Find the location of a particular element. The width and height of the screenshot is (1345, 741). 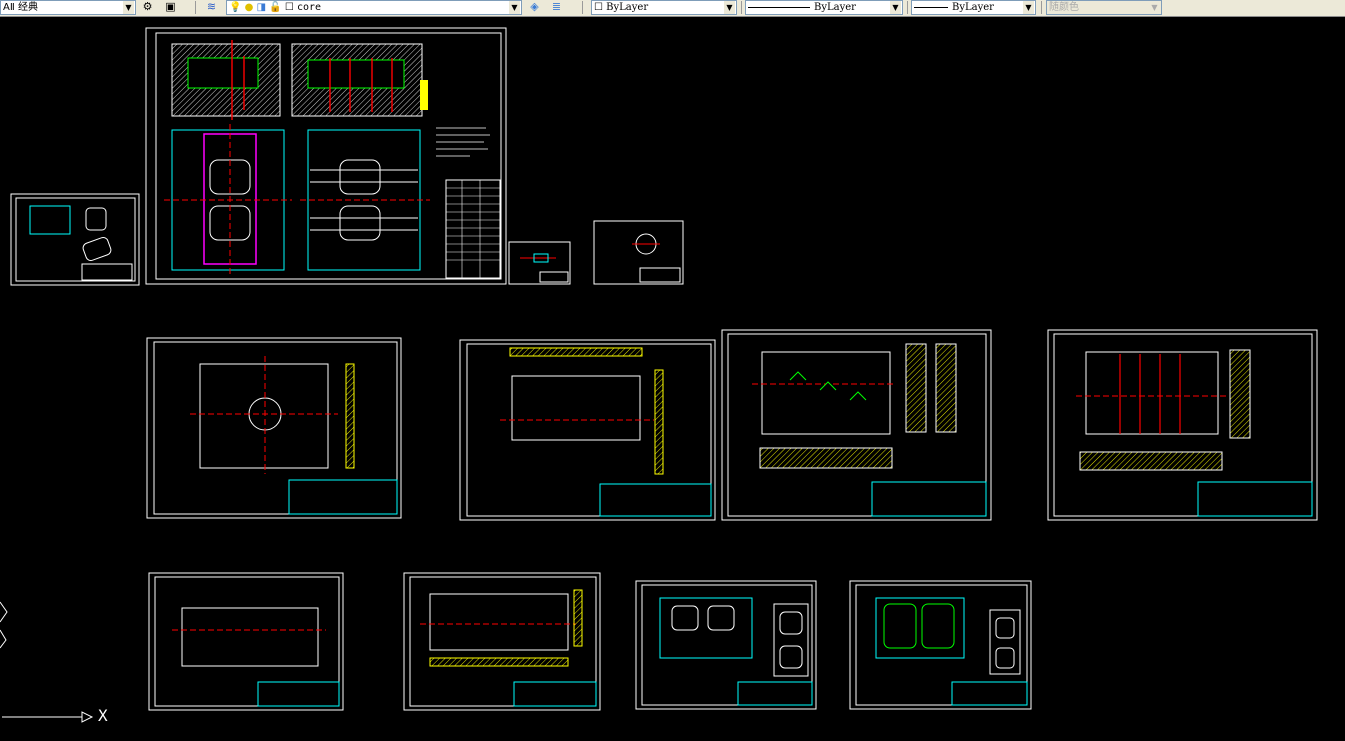

color-swatch-icon: ☐ is located at coordinates (598, 7).